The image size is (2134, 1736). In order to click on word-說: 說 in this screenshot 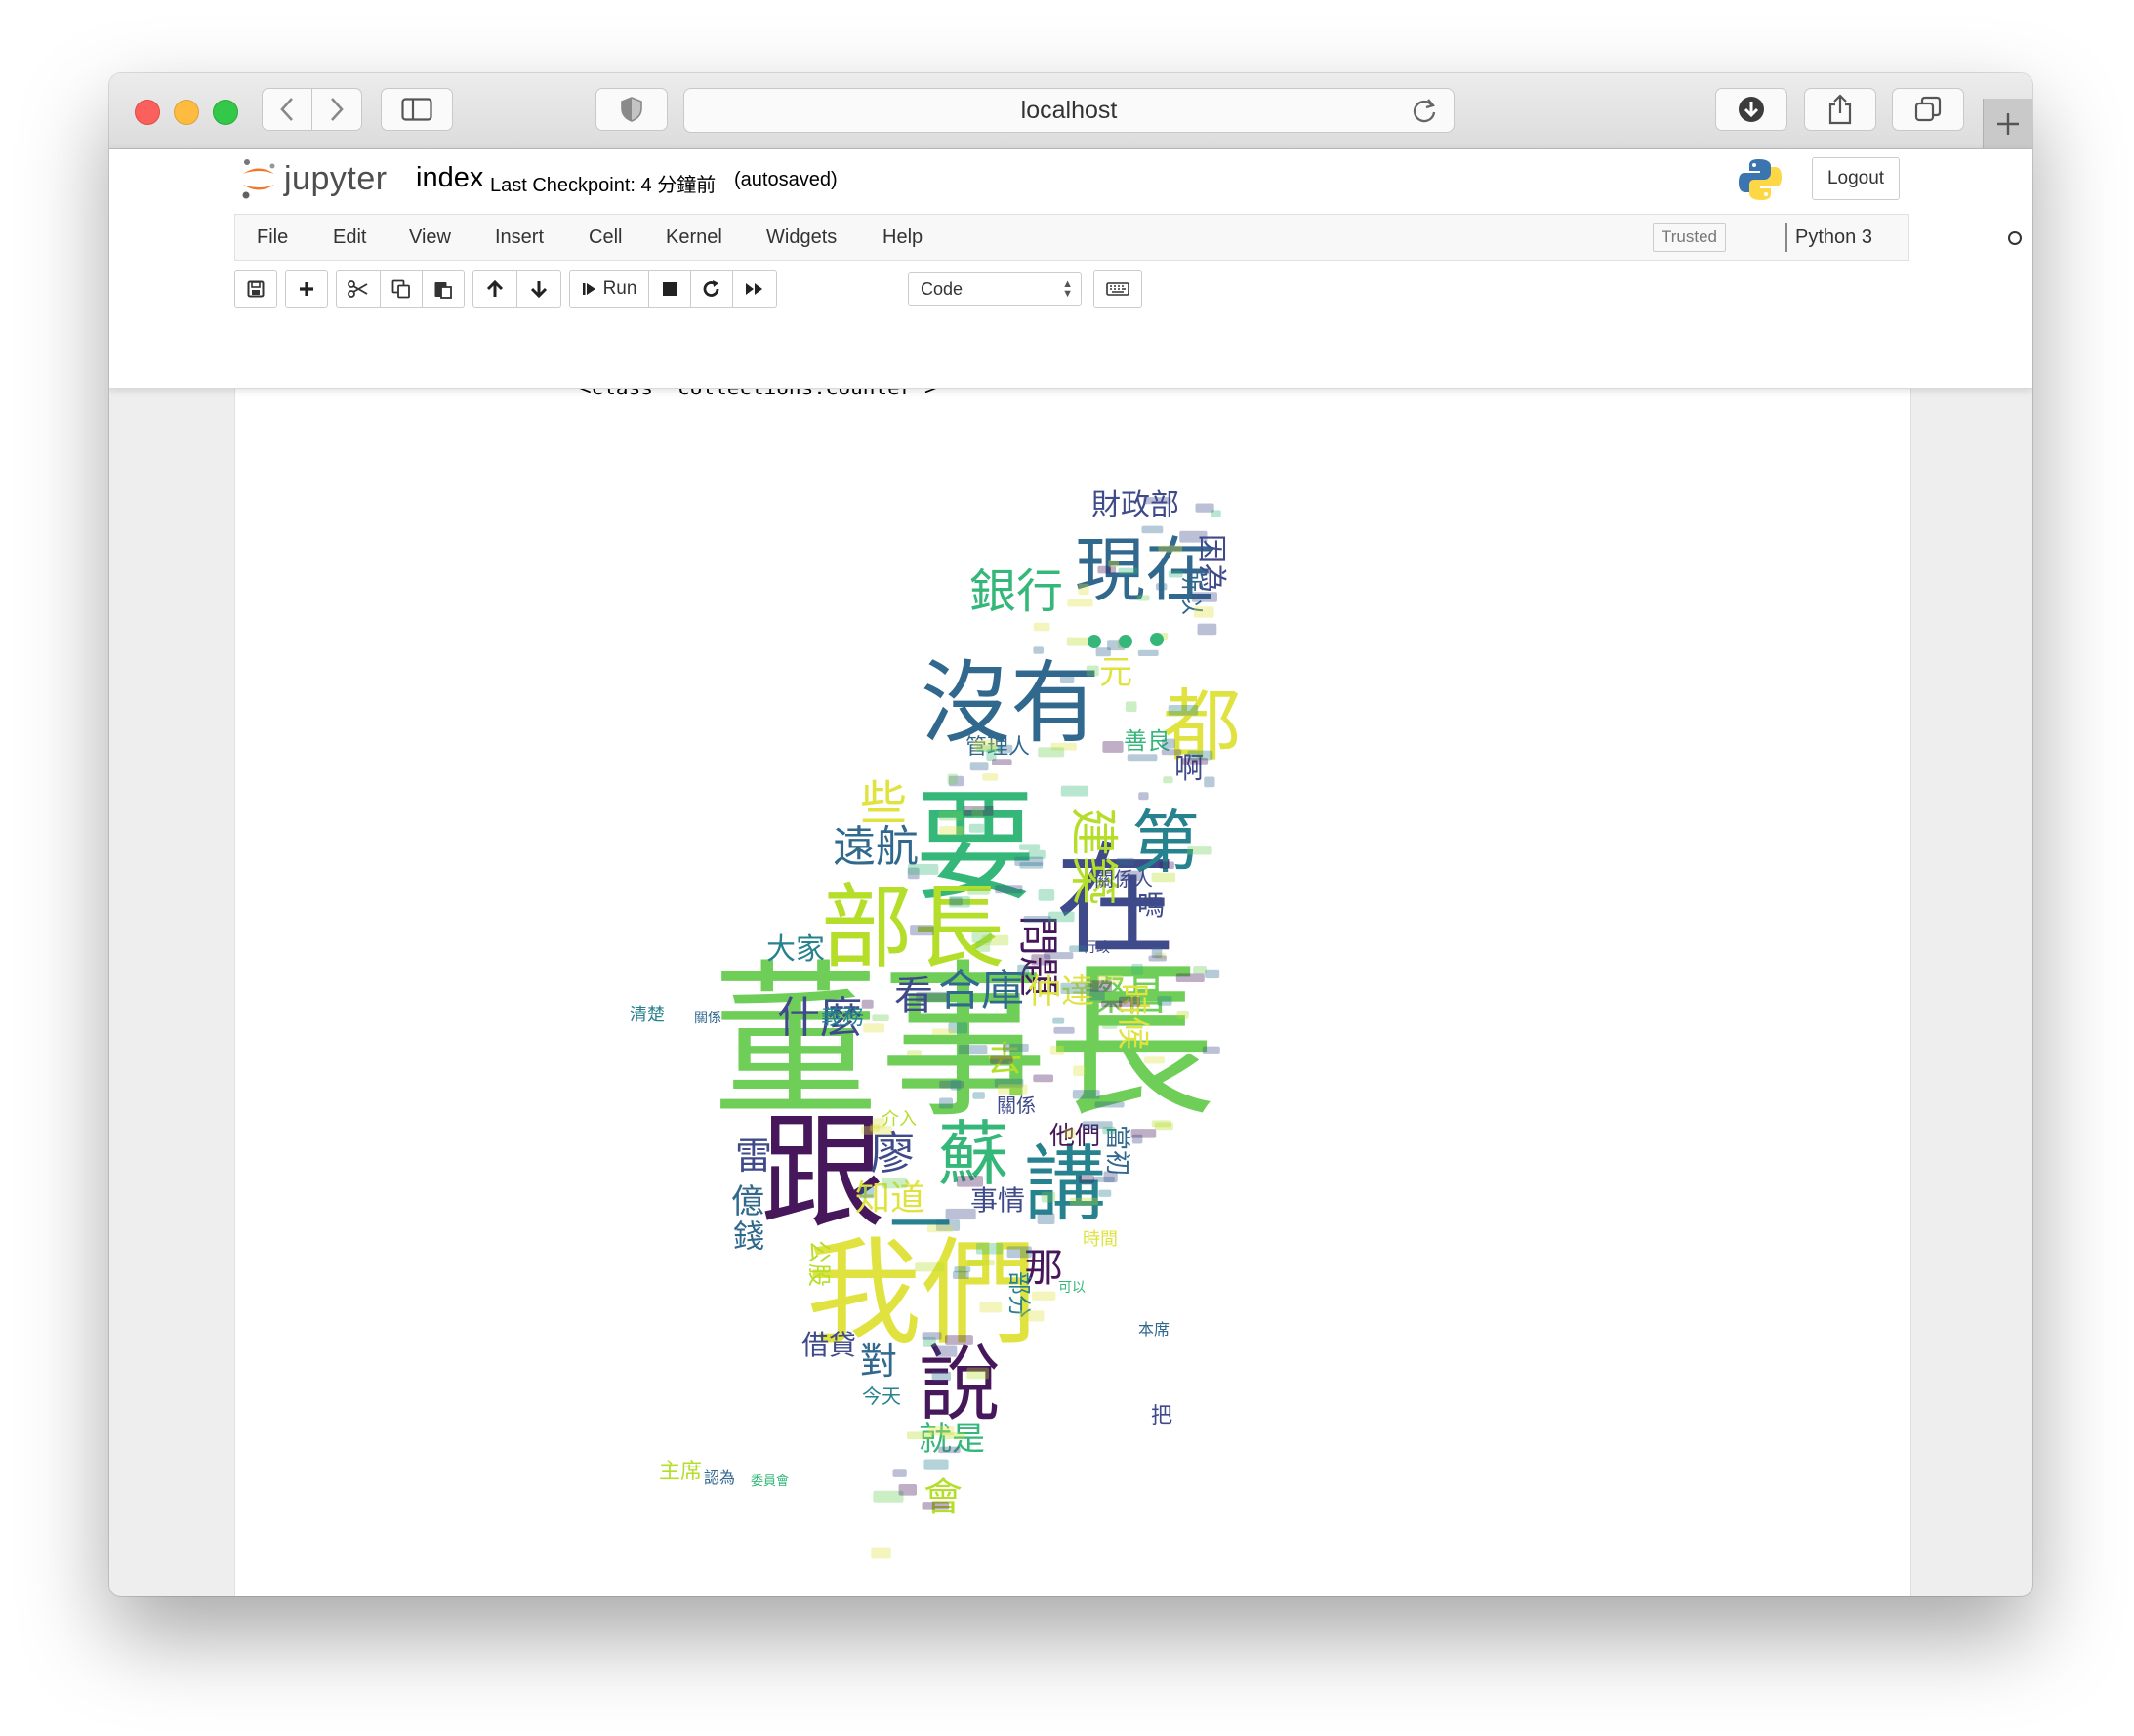, I will do `click(960, 1384)`.